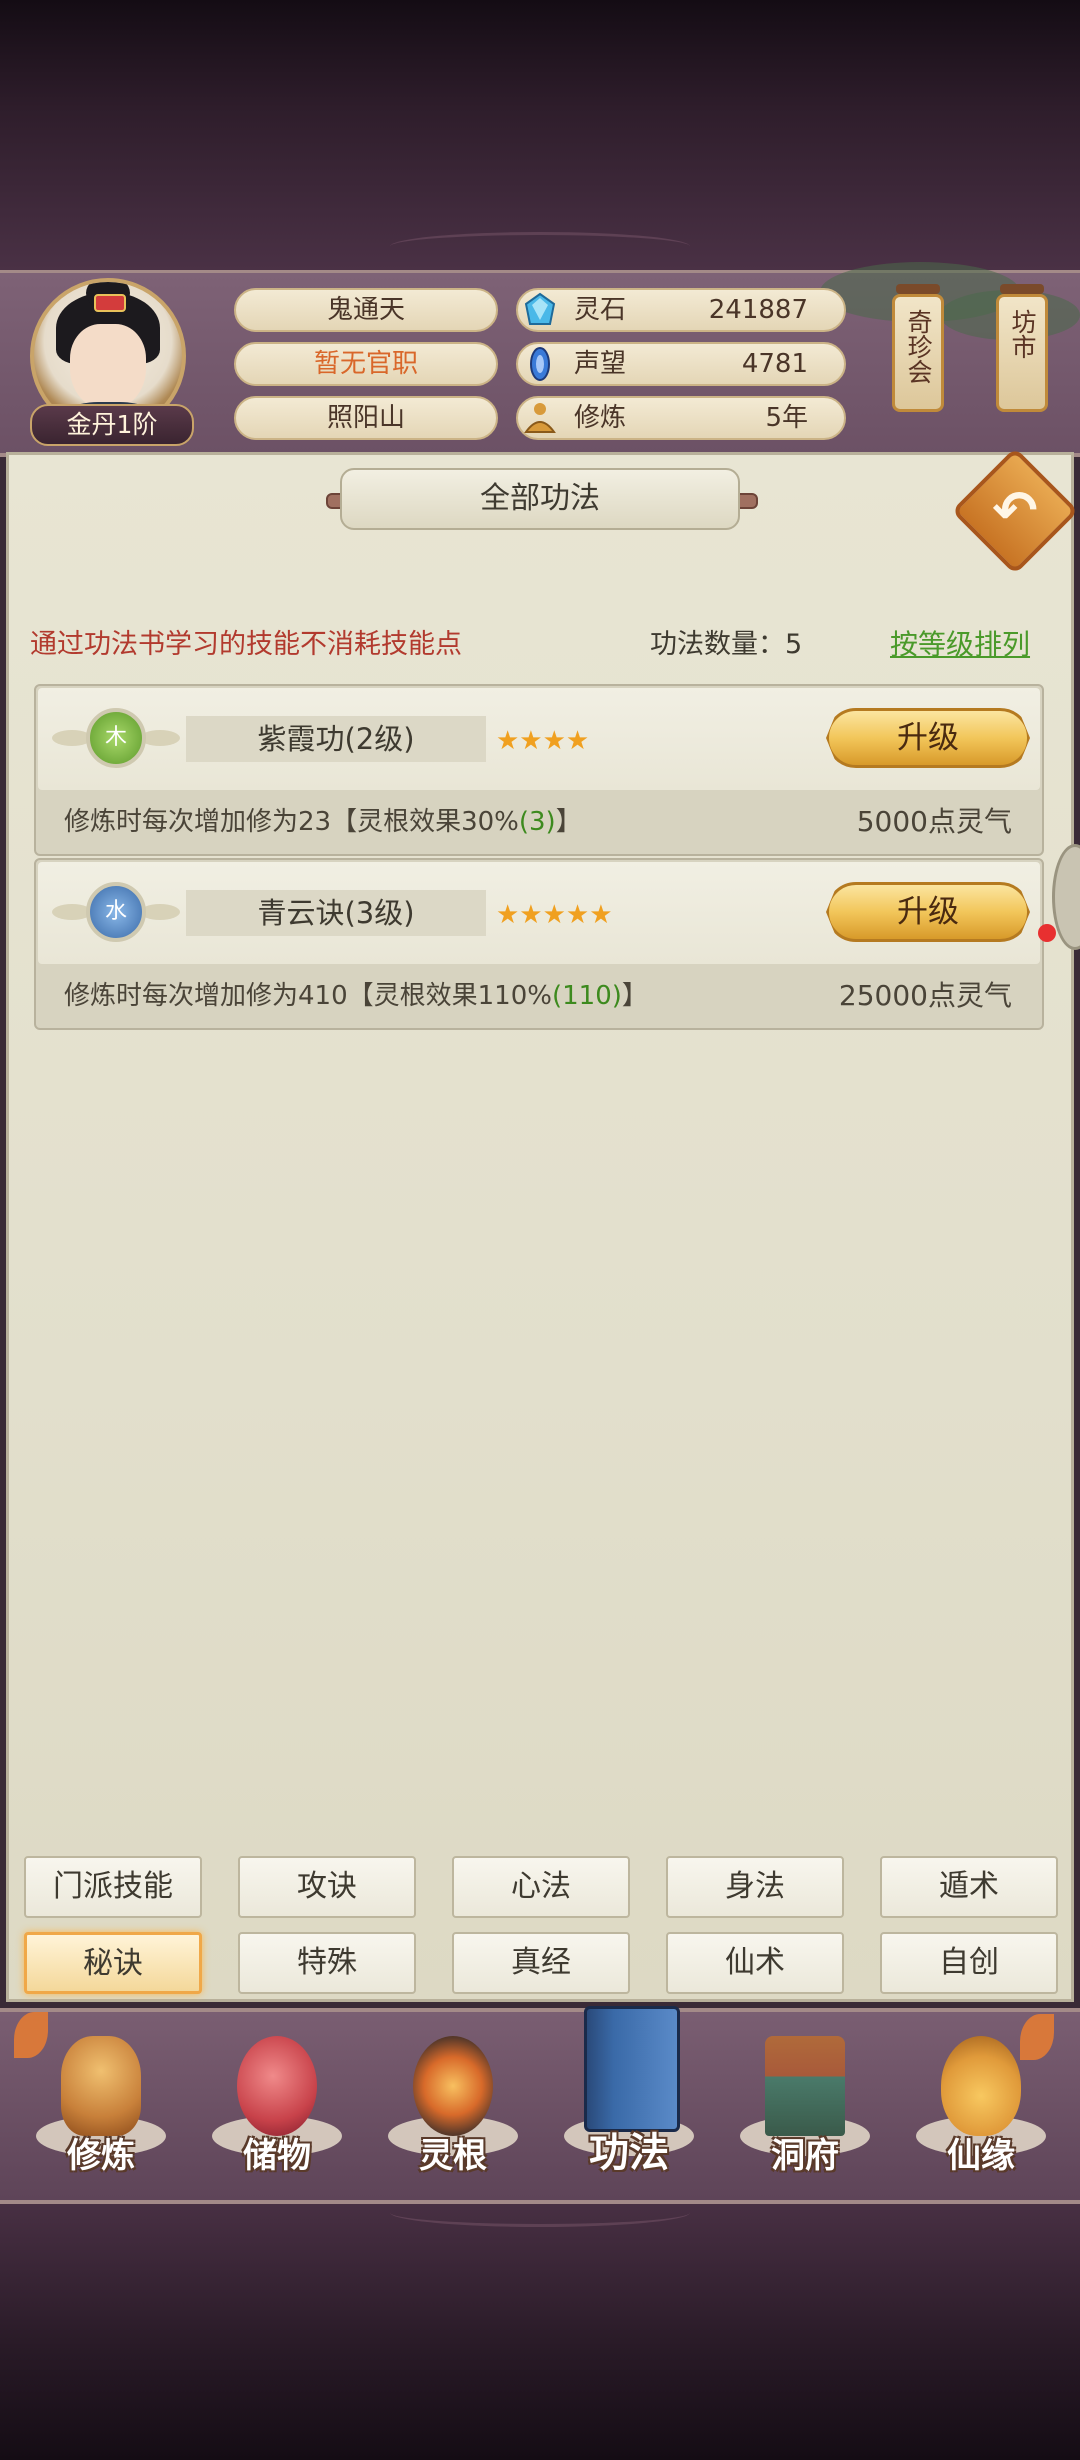 This screenshot has width=1080, height=2460. What do you see at coordinates (336, 913) in the screenshot?
I see `skill-name: 青云诀(3级)` at bounding box center [336, 913].